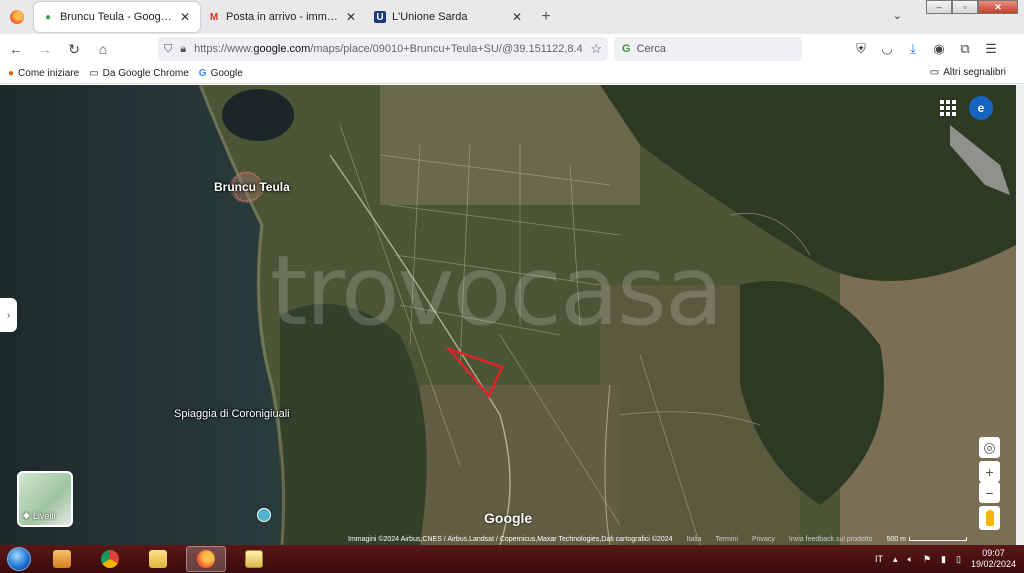 The height and width of the screenshot is (573, 1024). Describe the element at coordinates (232, 414) in the screenshot. I see `beach-label: Spiaggia di Coronigiuali` at that location.